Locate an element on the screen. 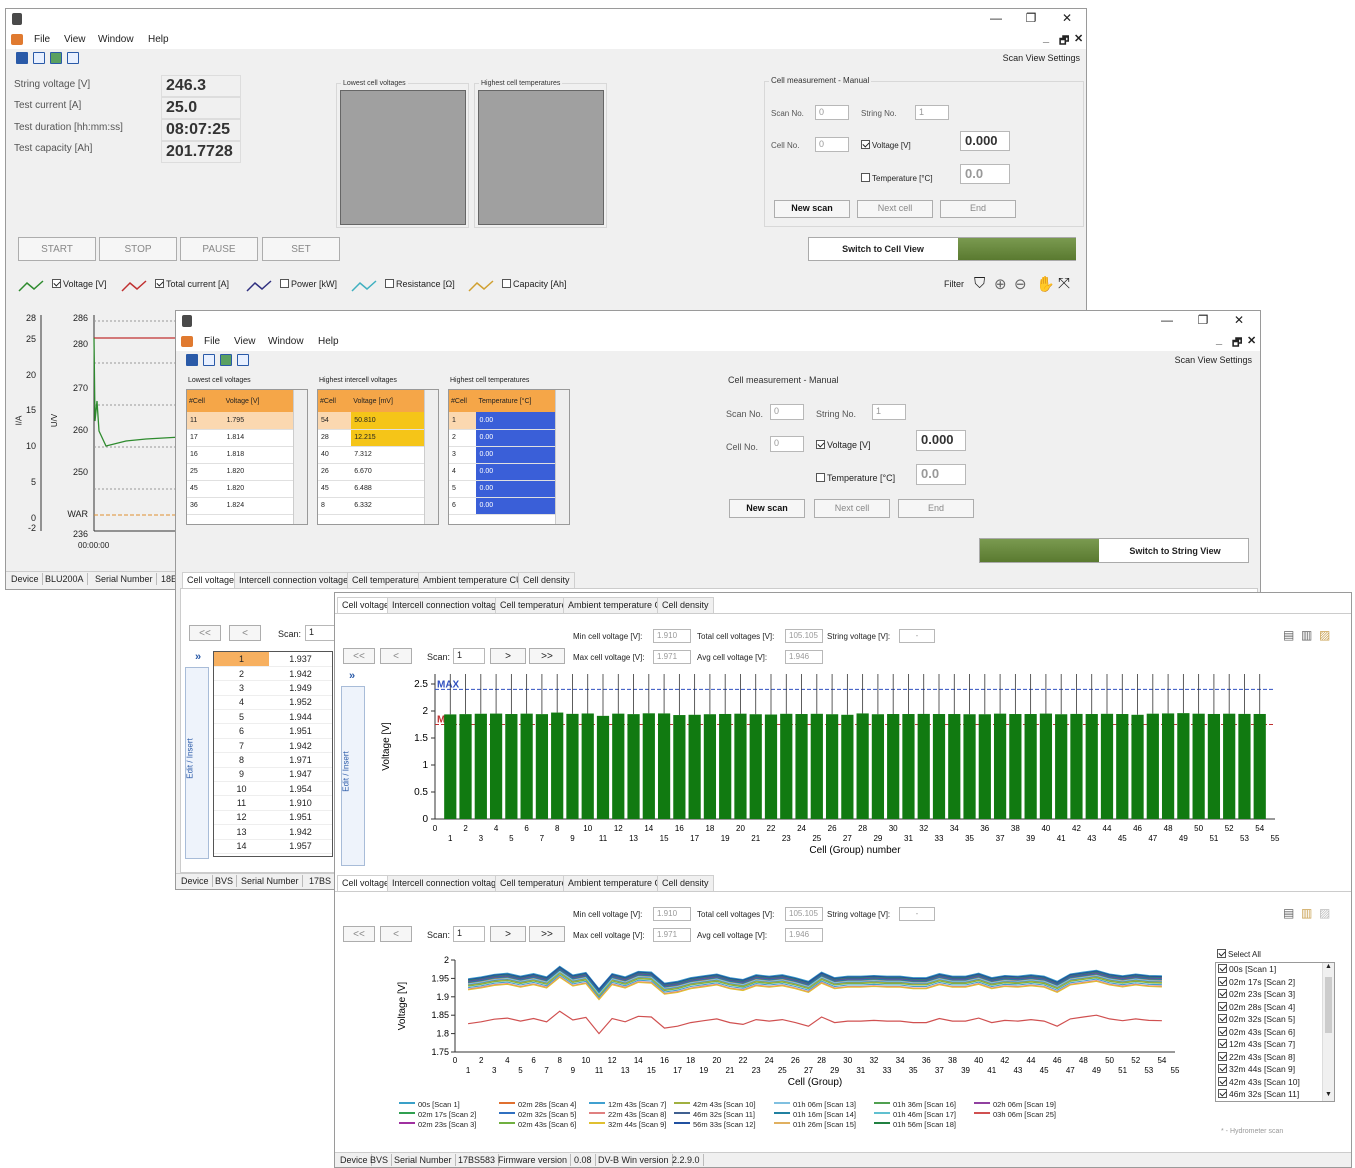 This screenshot has height=1168, width=1355. voltage-checkbox: Voltage [V] is located at coordinates (886, 145).